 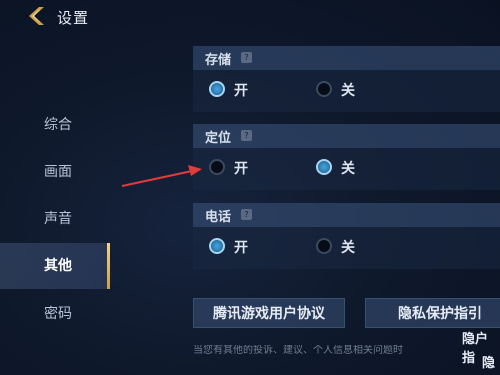 I want to click on sidebar-item-general: 综合, so click(x=55, y=125).